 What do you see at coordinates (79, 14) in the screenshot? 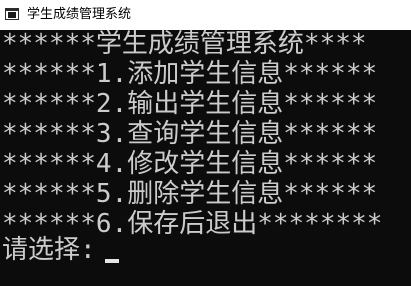
I see `window-title: 学生成绩管理系统` at bounding box center [79, 14].